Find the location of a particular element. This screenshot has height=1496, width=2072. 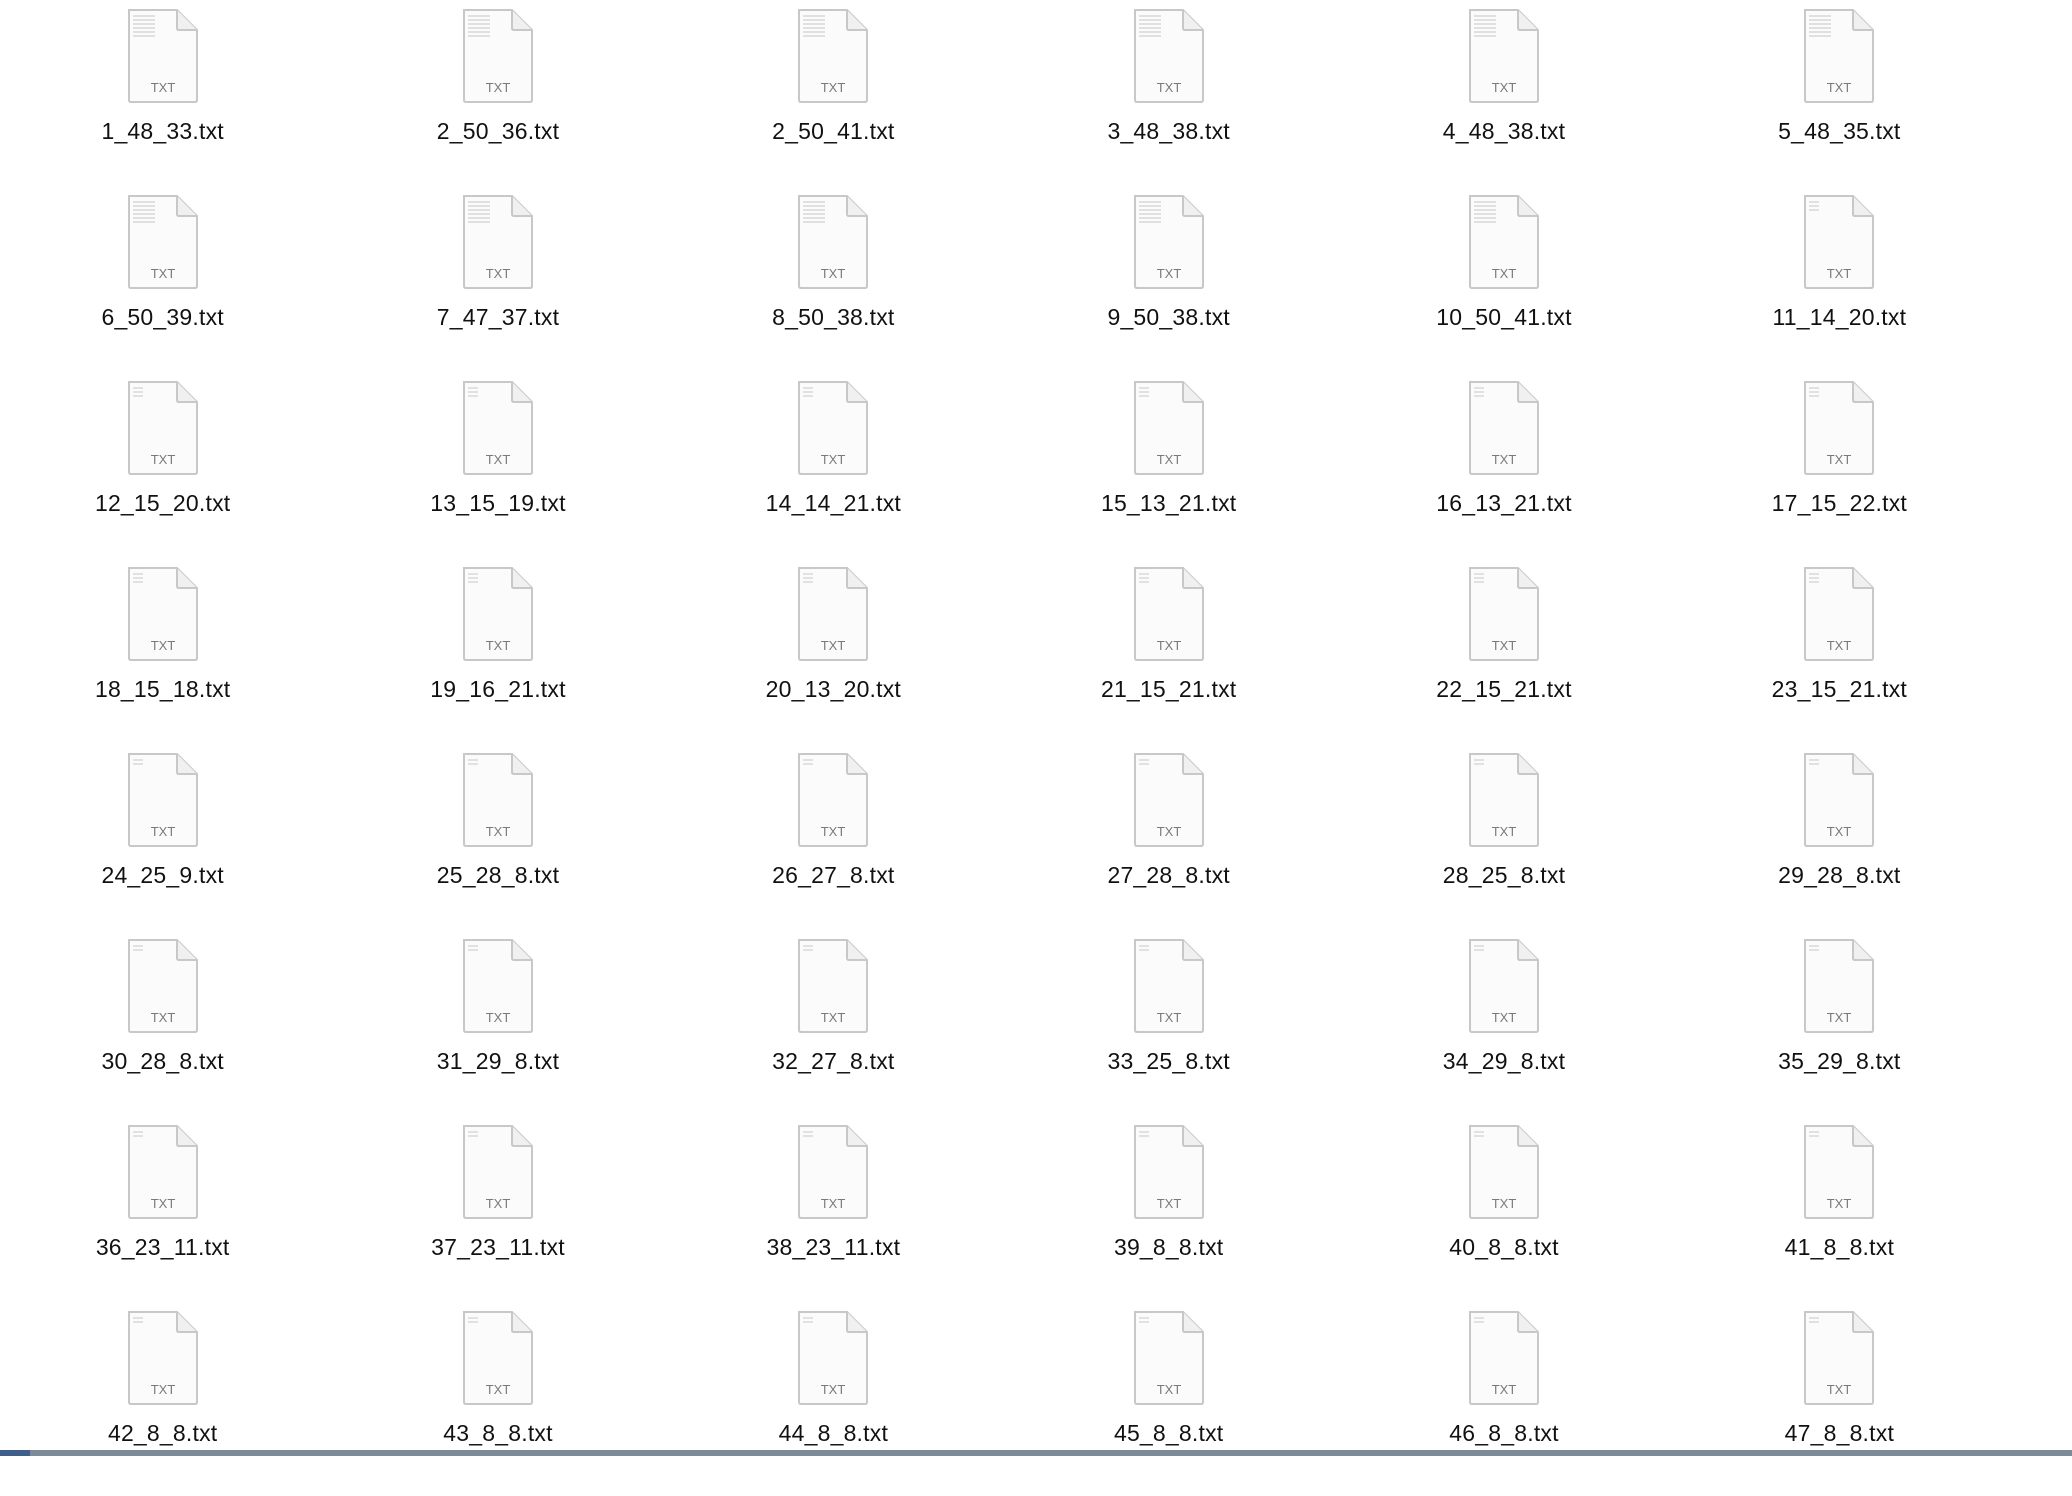

file-name: 42_8_8.txt is located at coordinates (162, 1433).